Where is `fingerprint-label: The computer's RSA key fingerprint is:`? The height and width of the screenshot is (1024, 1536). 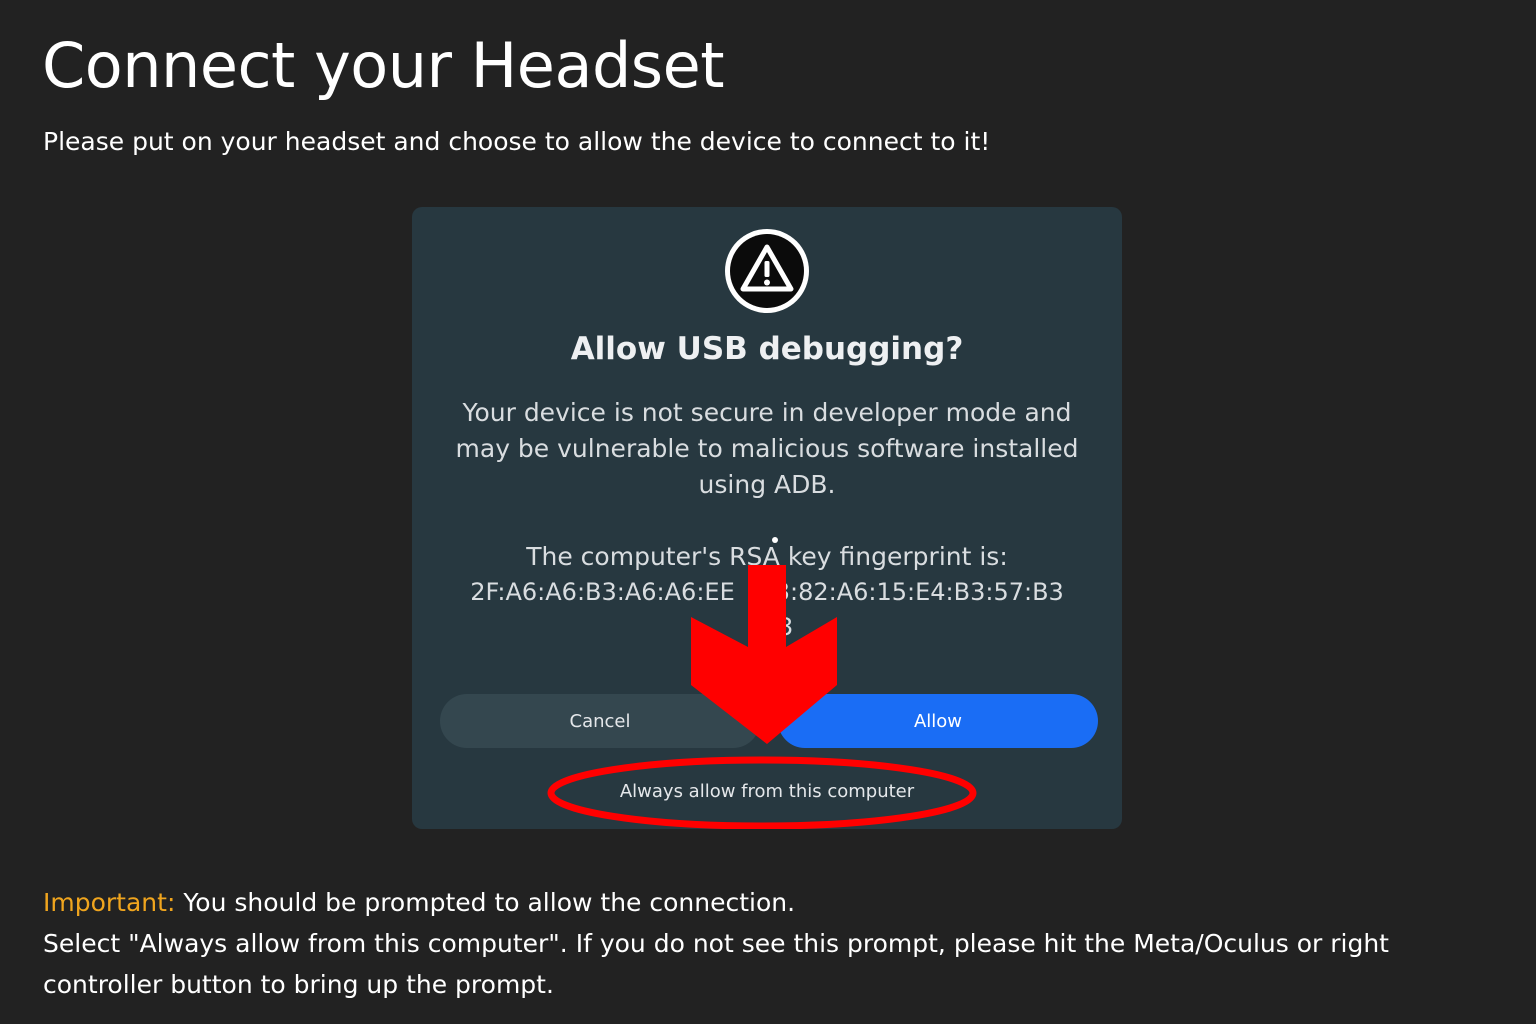 fingerprint-label: The computer's RSA key fingerprint is: is located at coordinates (767, 556).